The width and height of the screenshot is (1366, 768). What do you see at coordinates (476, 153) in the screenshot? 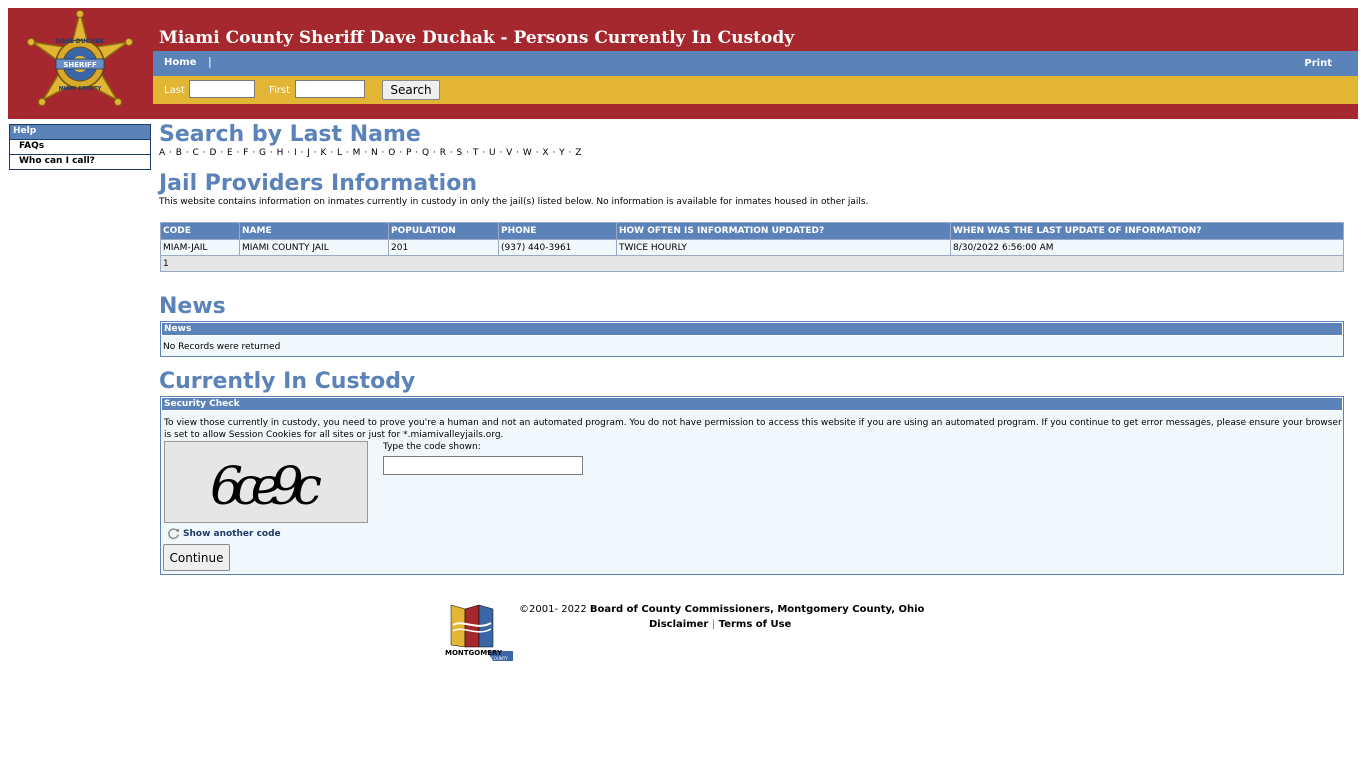
I see `letter-link-t: T` at bounding box center [476, 153].